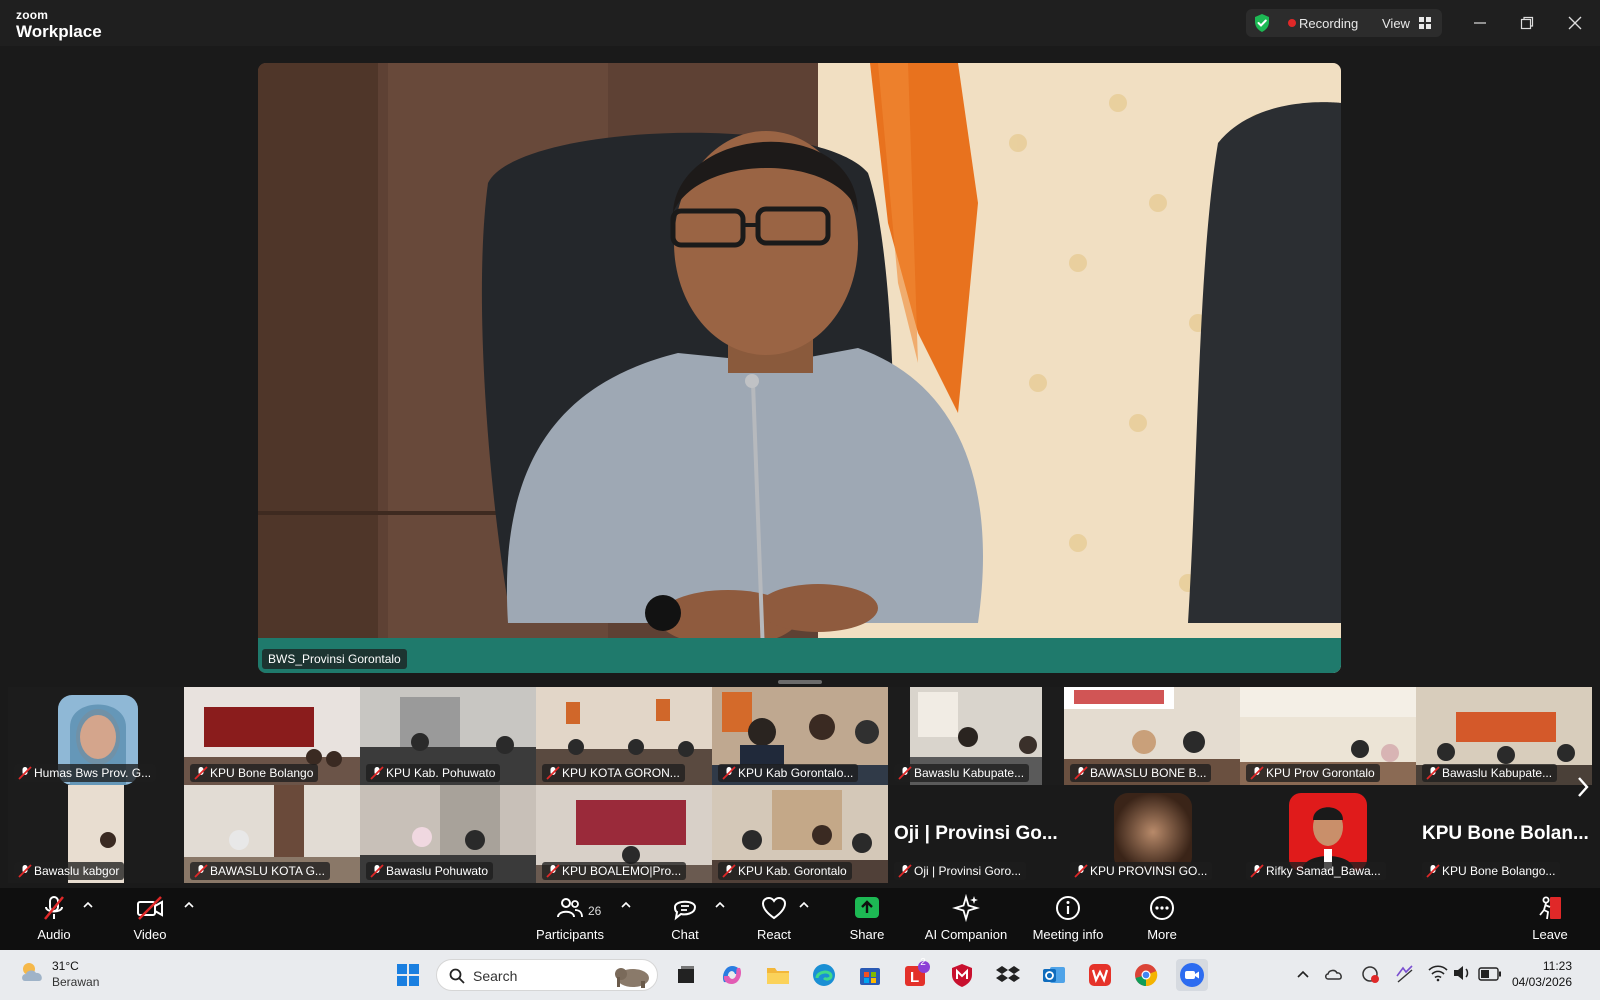 The width and height of the screenshot is (1600, 1000). What do you see at coordinates (800, 682) in the screenshot?
I see `gallery-resize-handle` at bounding box center [800, 682].